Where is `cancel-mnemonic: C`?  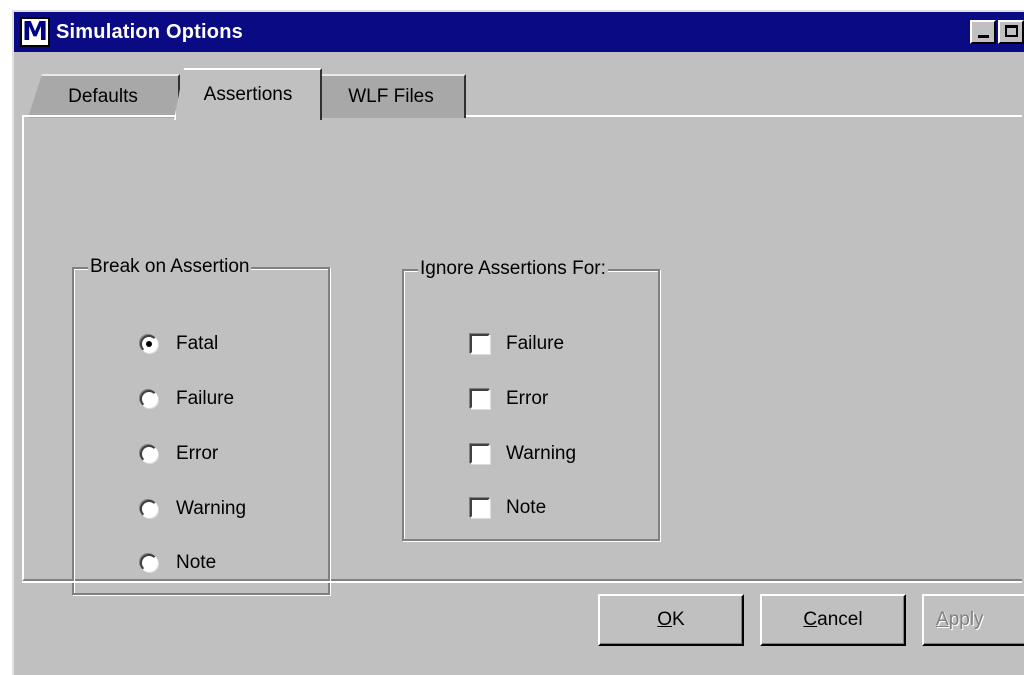
cancel-mnemonic: C is located at coordinates (810, 619).